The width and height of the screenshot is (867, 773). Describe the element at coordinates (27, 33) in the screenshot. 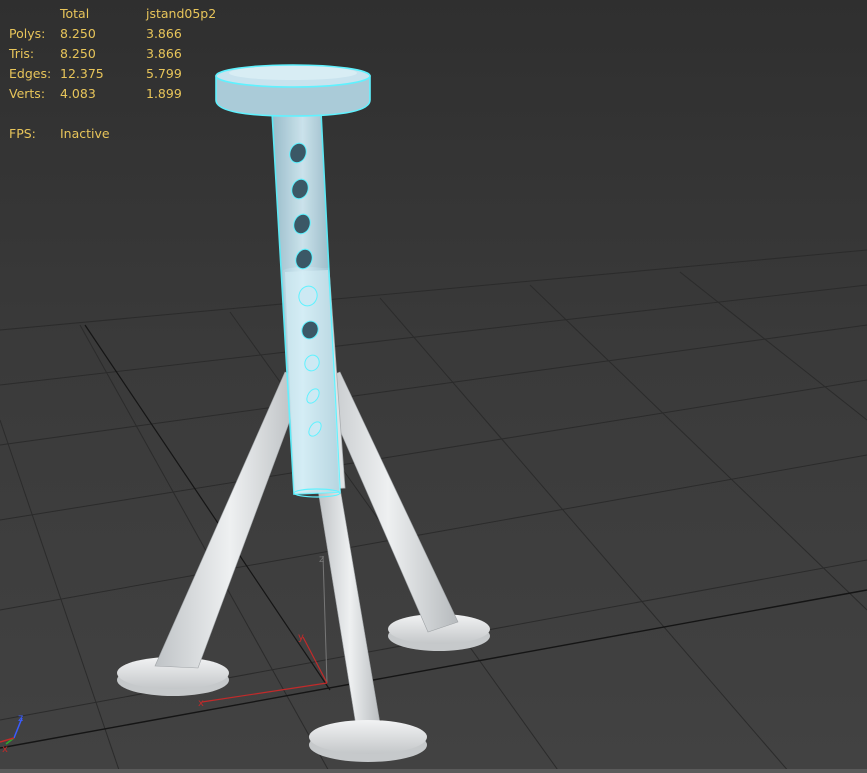

I see `stats-label-polys: Polys:` at that location.